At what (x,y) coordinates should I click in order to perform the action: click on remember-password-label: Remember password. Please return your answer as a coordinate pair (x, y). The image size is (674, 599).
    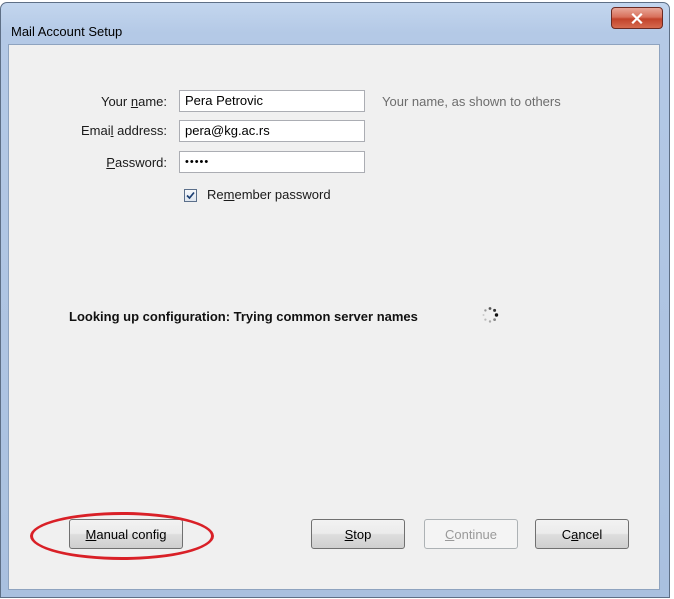
    Looking at the image, I should click on (269, 194).